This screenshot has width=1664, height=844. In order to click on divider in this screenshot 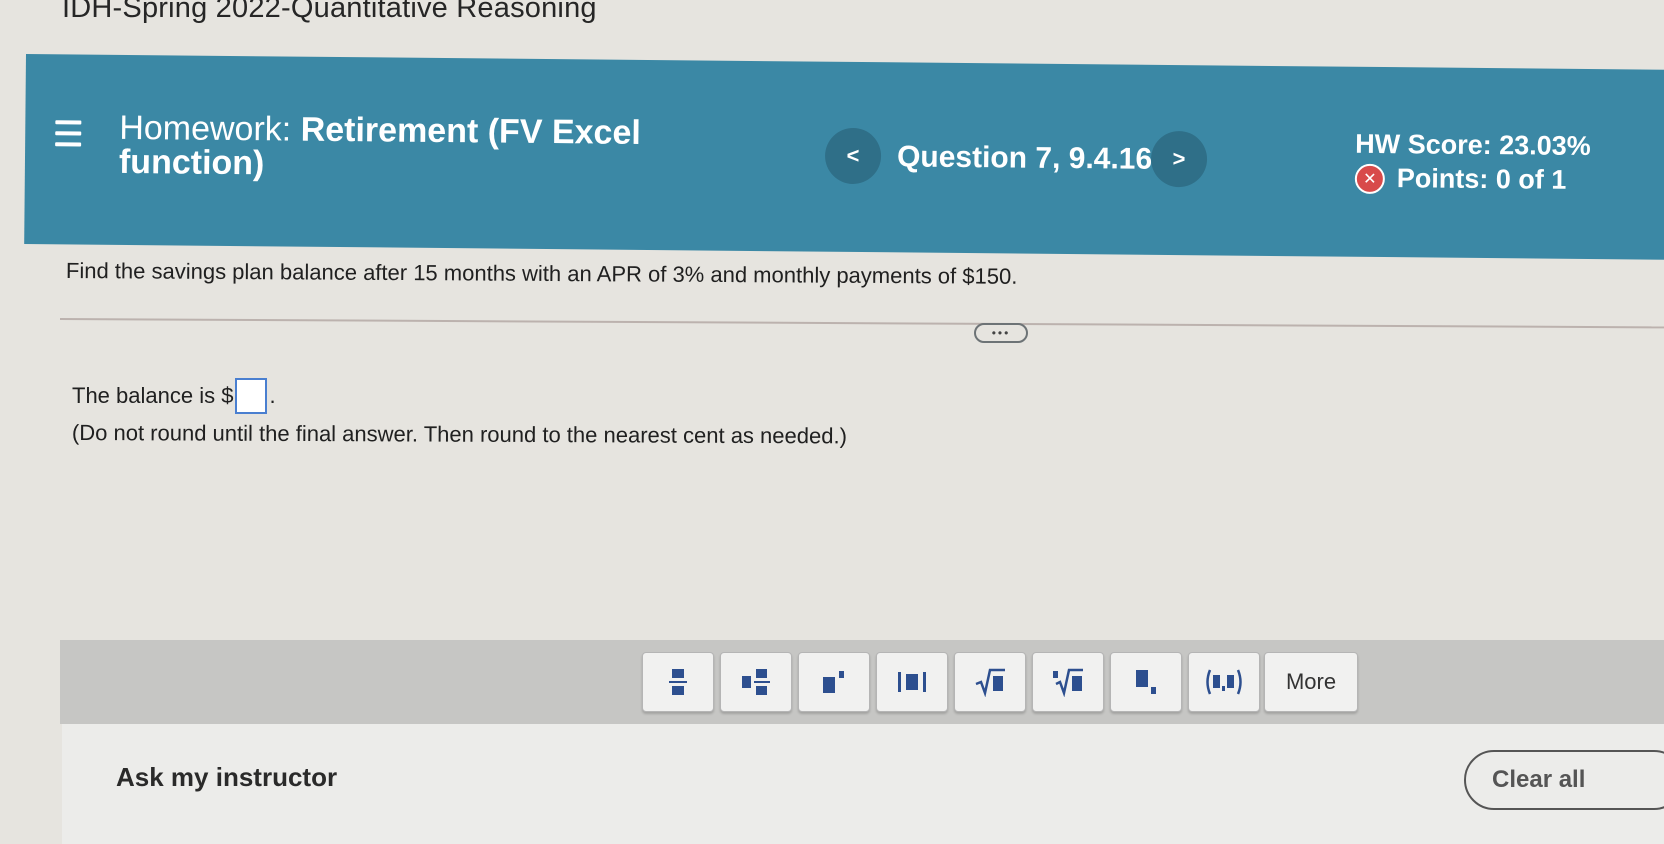, I will do `click(861, 323)`.